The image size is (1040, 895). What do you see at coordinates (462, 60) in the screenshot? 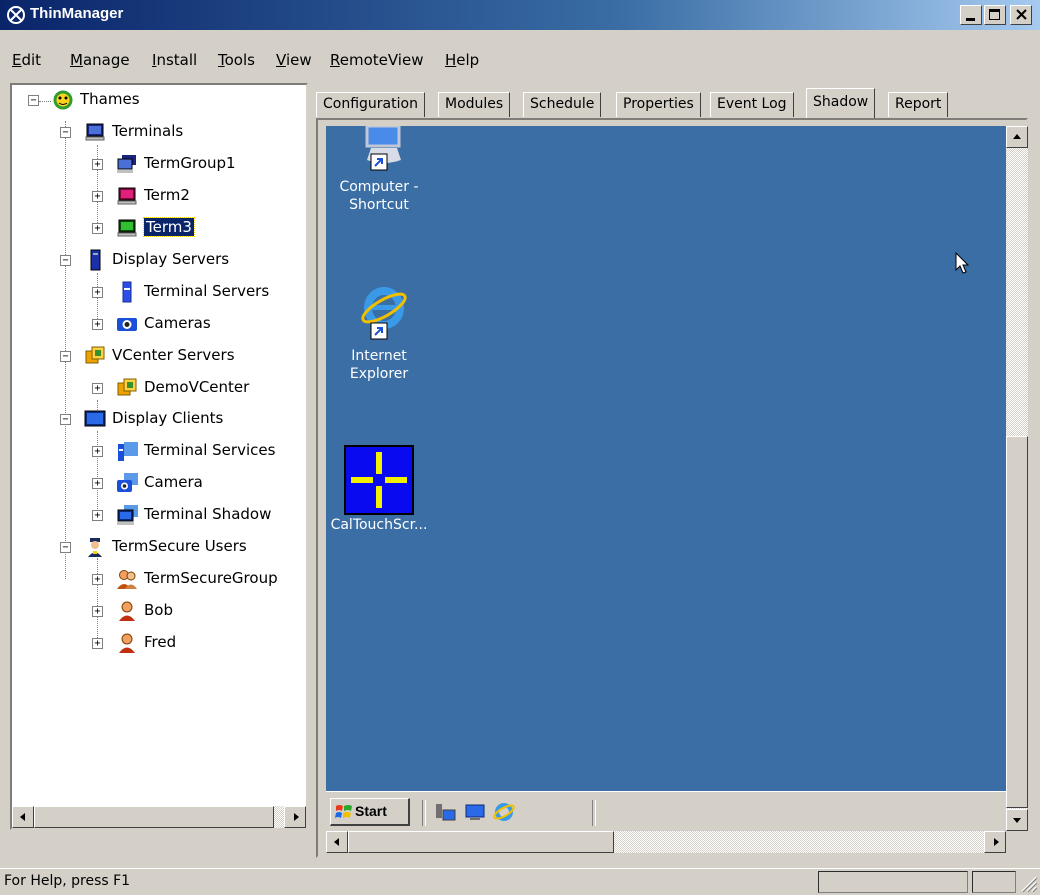
I see `menu-help: Help` at bounding box center [462, 60].